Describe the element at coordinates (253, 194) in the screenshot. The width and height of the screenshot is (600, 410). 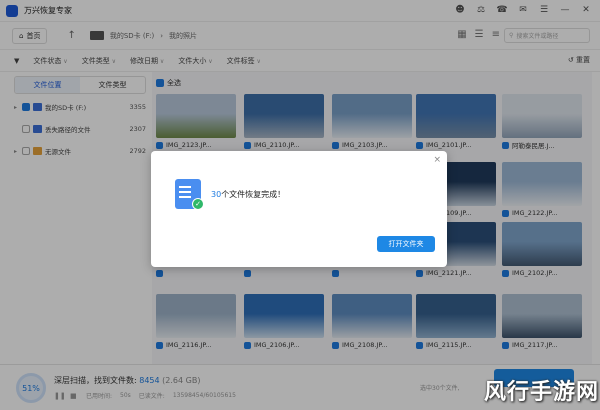
I see `dialog-message-text: 个文件恢复完成！` at that location.